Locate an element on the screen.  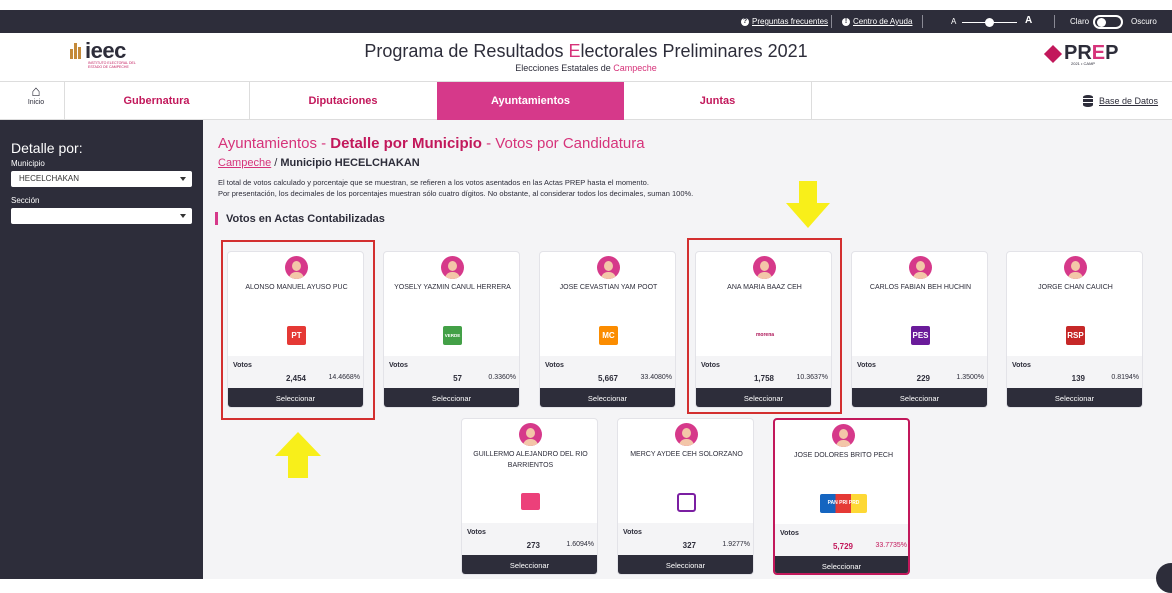
question-icon: ? is located at coordinates (745, 21).